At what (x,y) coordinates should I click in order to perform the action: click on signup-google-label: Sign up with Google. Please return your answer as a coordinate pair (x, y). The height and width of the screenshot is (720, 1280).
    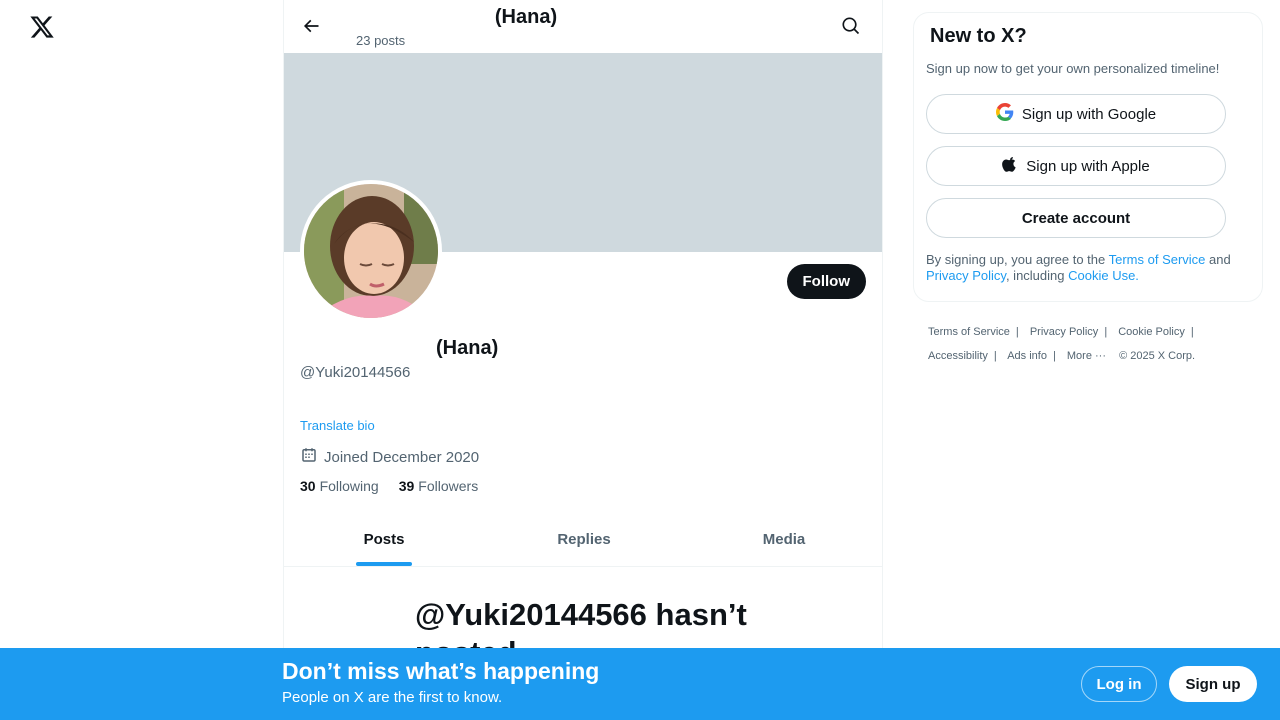
    Looking at the image, I should click on (1089, 114).